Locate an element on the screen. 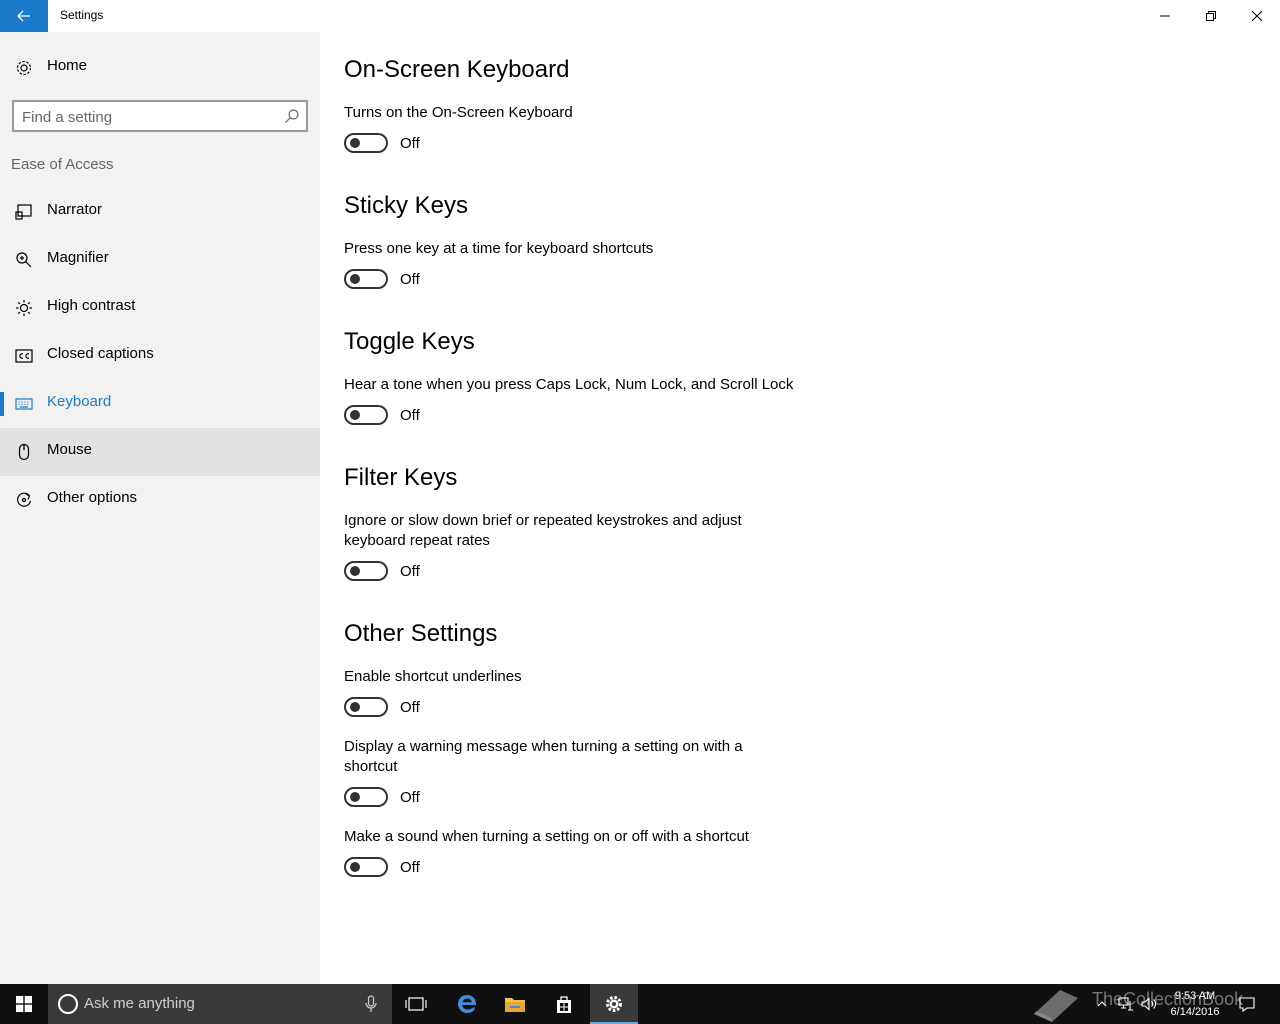 Image resolution: width=1280 pixels, height=1024 pixels. sticky-keys-toggle-row: Off is located at coordinates (382, 279).